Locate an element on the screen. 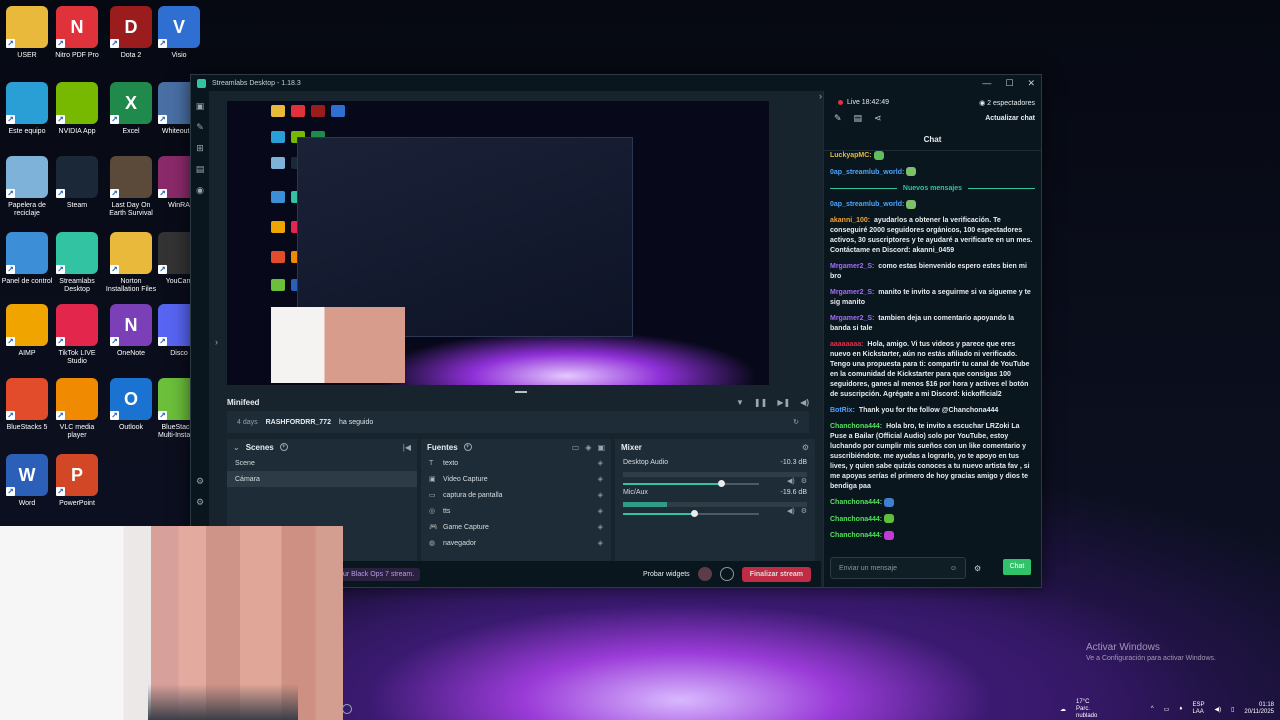 The width and height of the screenshot is (1280, 720). scene-item: Cámara is located at coordinates (322, 479).